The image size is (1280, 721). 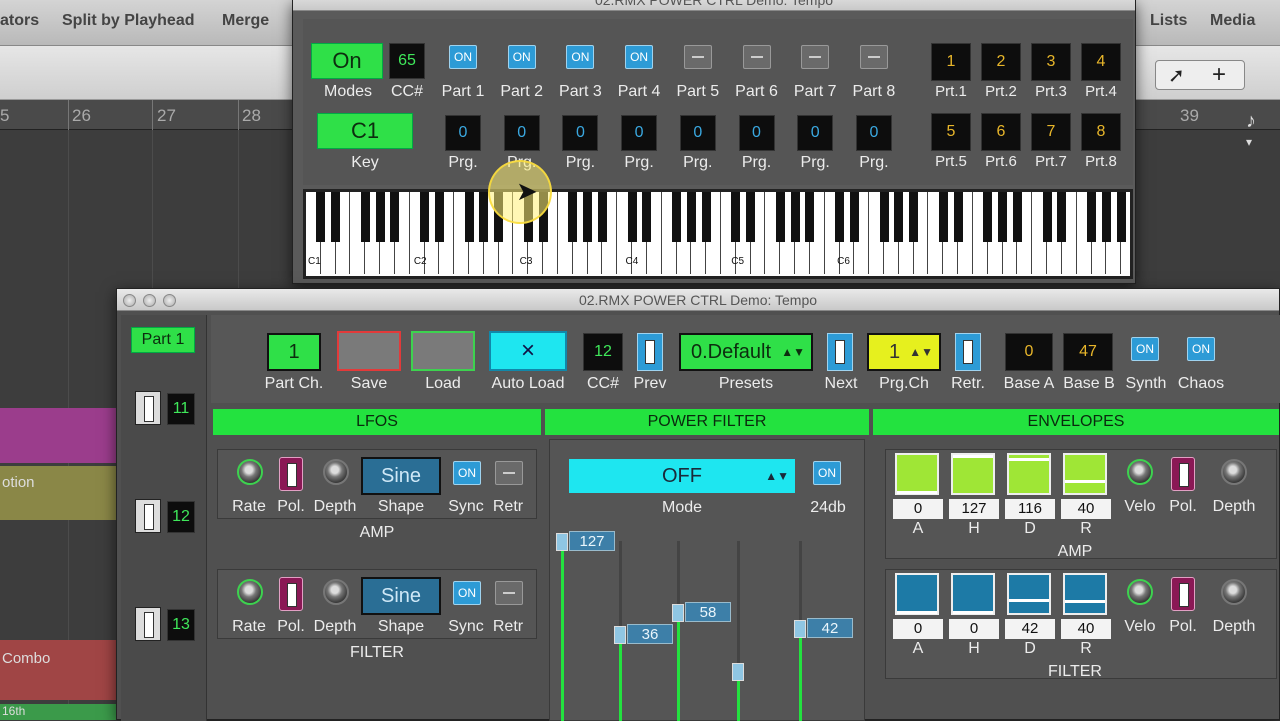 I want to click on part-on-button: ON, so click(x=521, y=57).